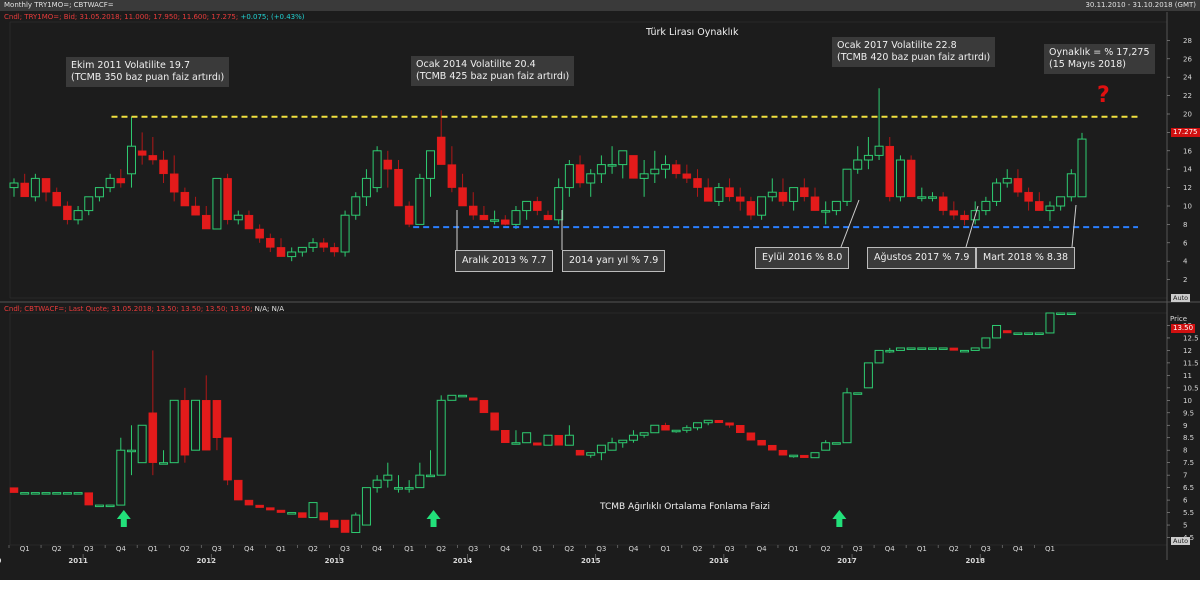 The height and width of the screenshot is (597, 1200). I want to click on bottom-ytick-label: 6, so click(1185, 501).